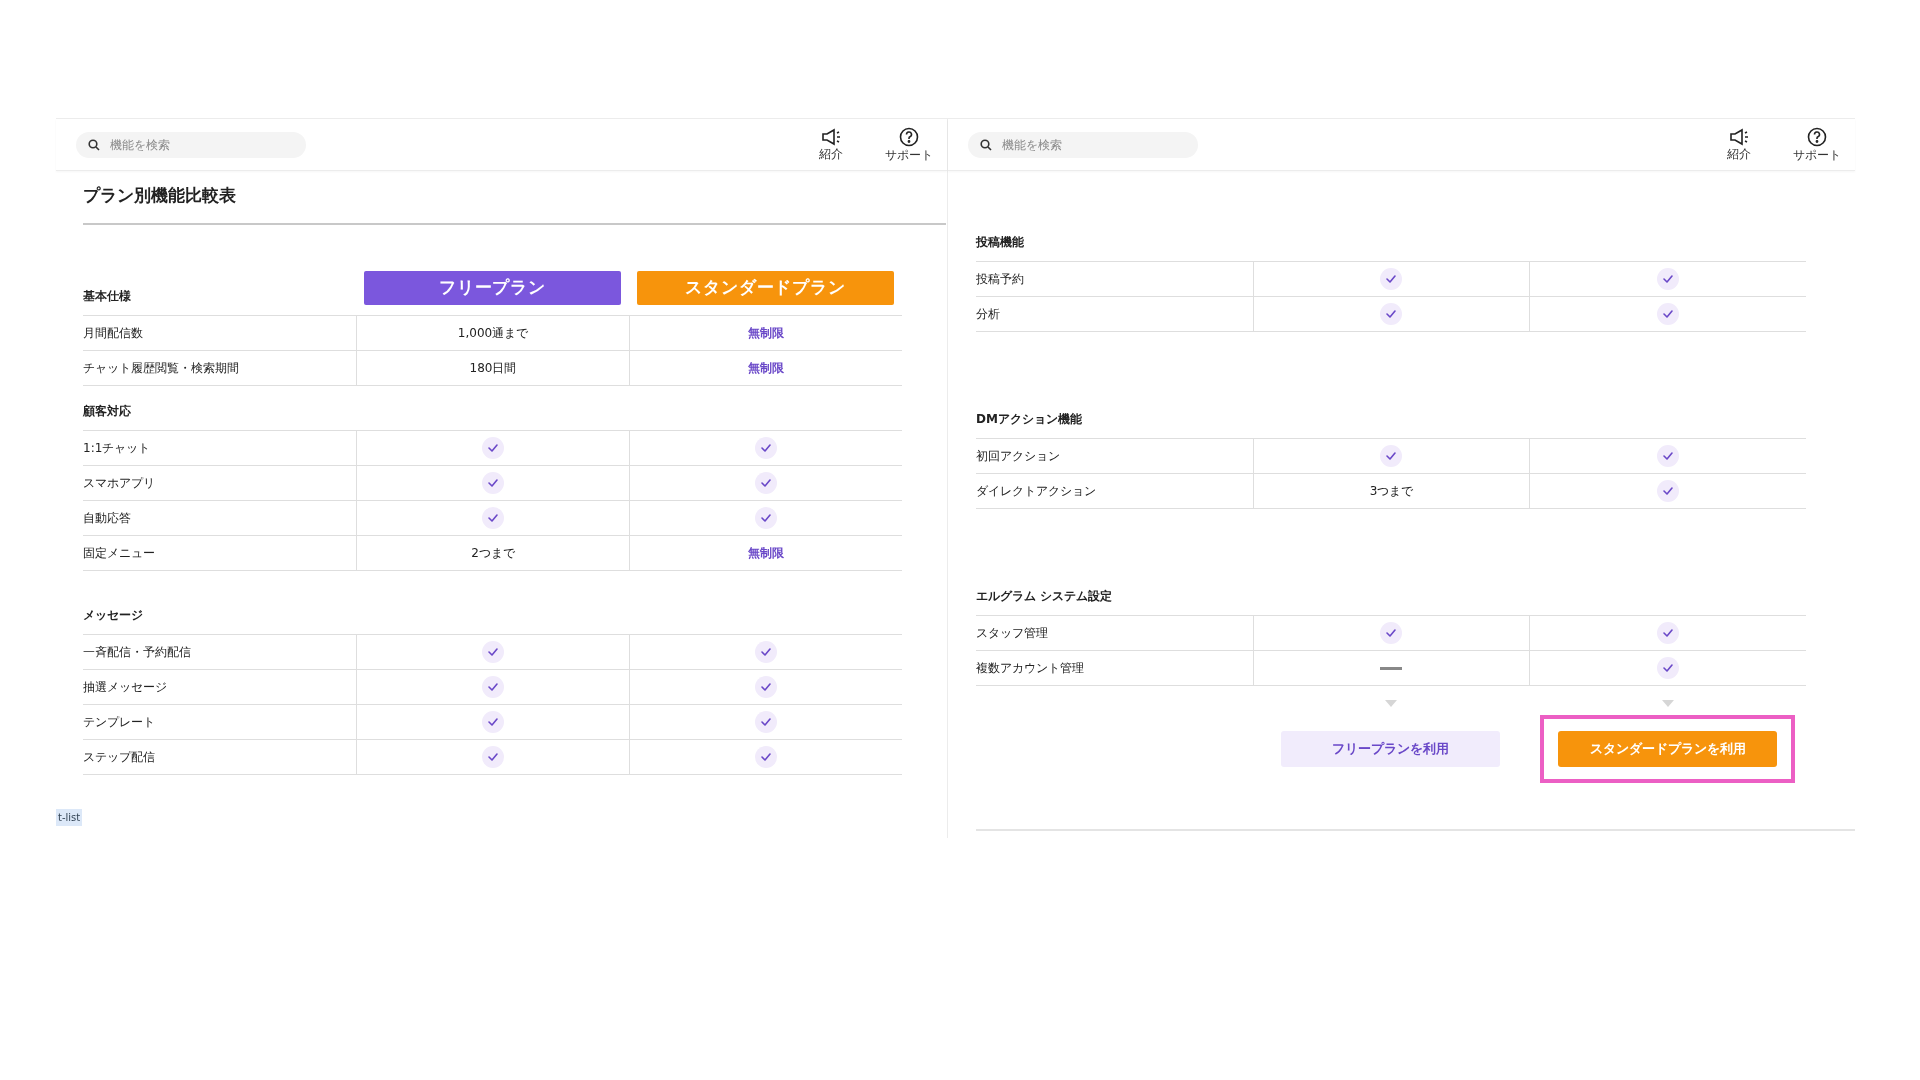 The height and width of the screenshot is (1080, 1920). Describe the element at coordinates (159, 195) in the screenshot. I see `page-title: プラン別機能比較表` at that location.